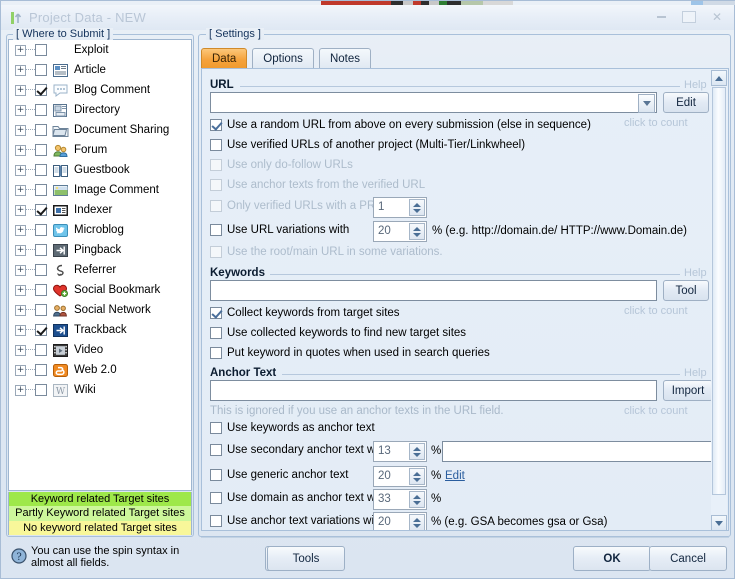 The height and width of the screenshot is (579, 735). What do you see at coordinates (686, 102) in the screenshot?
I see `url-edit-button: Edit` at bounding box center [686, 102].